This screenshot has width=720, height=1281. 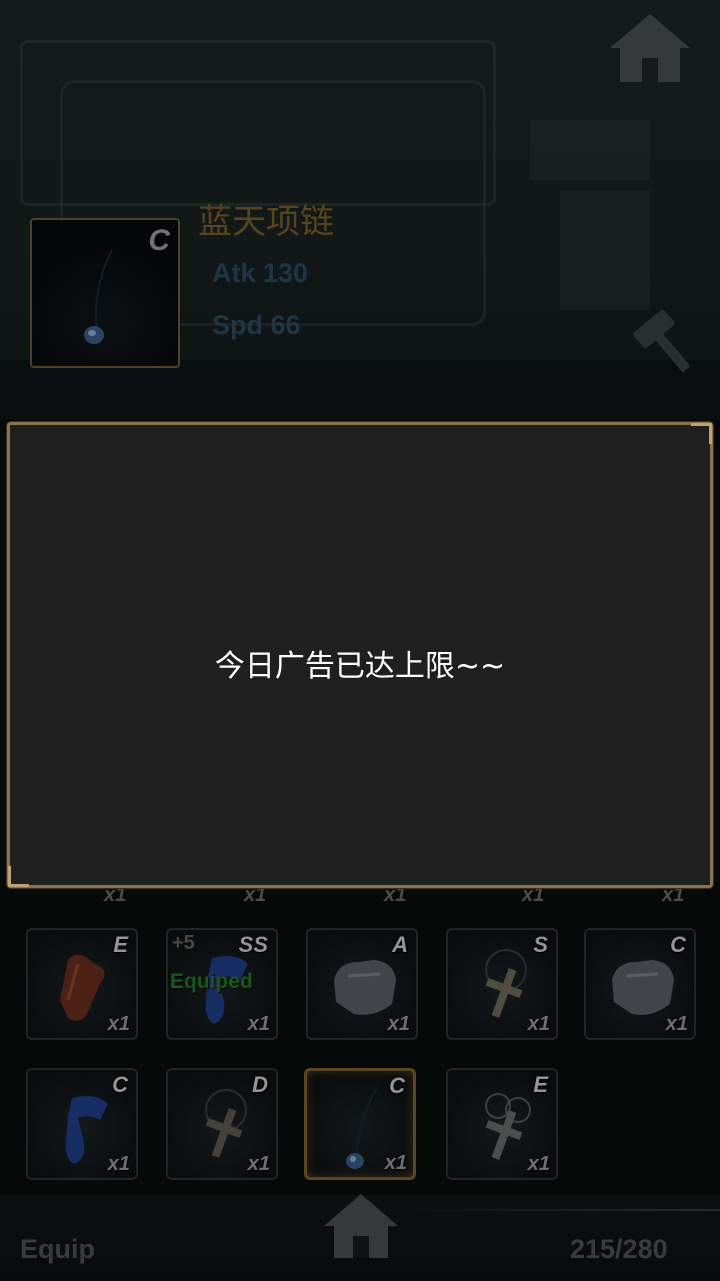 What do you see at coordinates (253, 944) in the screenshot?
I see `grade-label: SS` at bounding box center [253, 944].